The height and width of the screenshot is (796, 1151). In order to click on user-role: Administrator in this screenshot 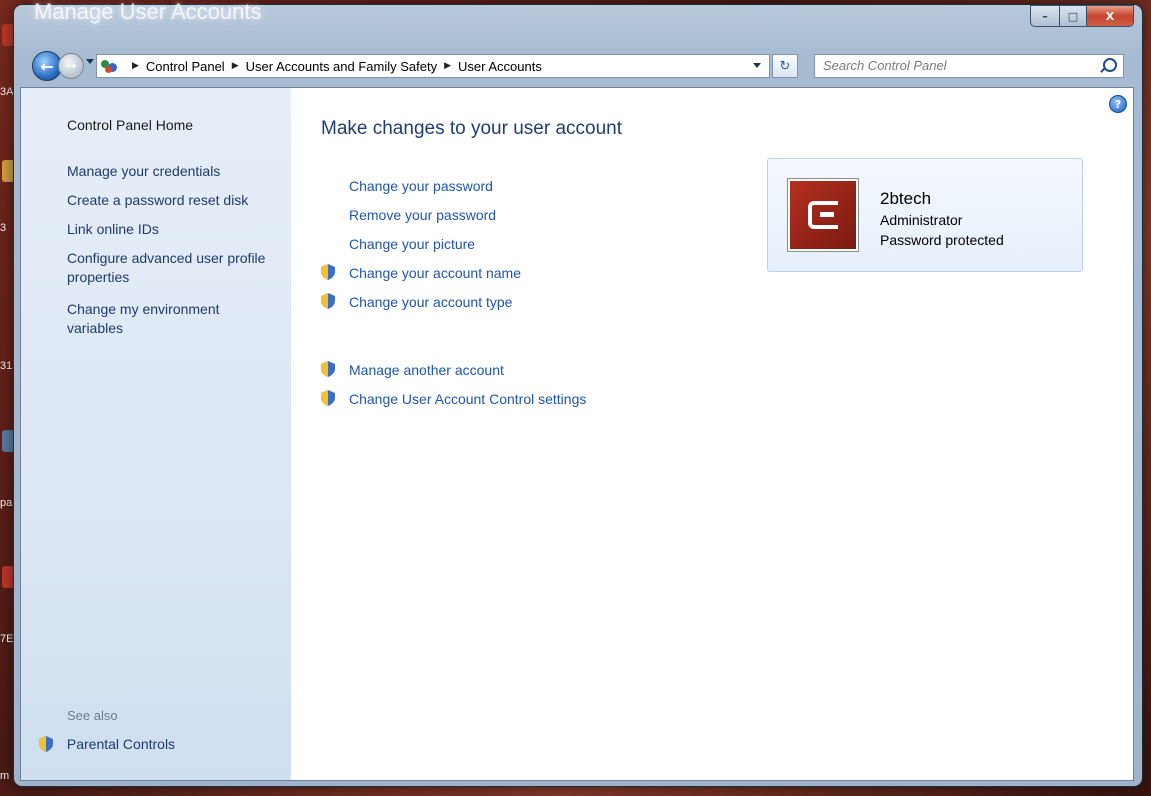, I will do `click(921, 220)`.